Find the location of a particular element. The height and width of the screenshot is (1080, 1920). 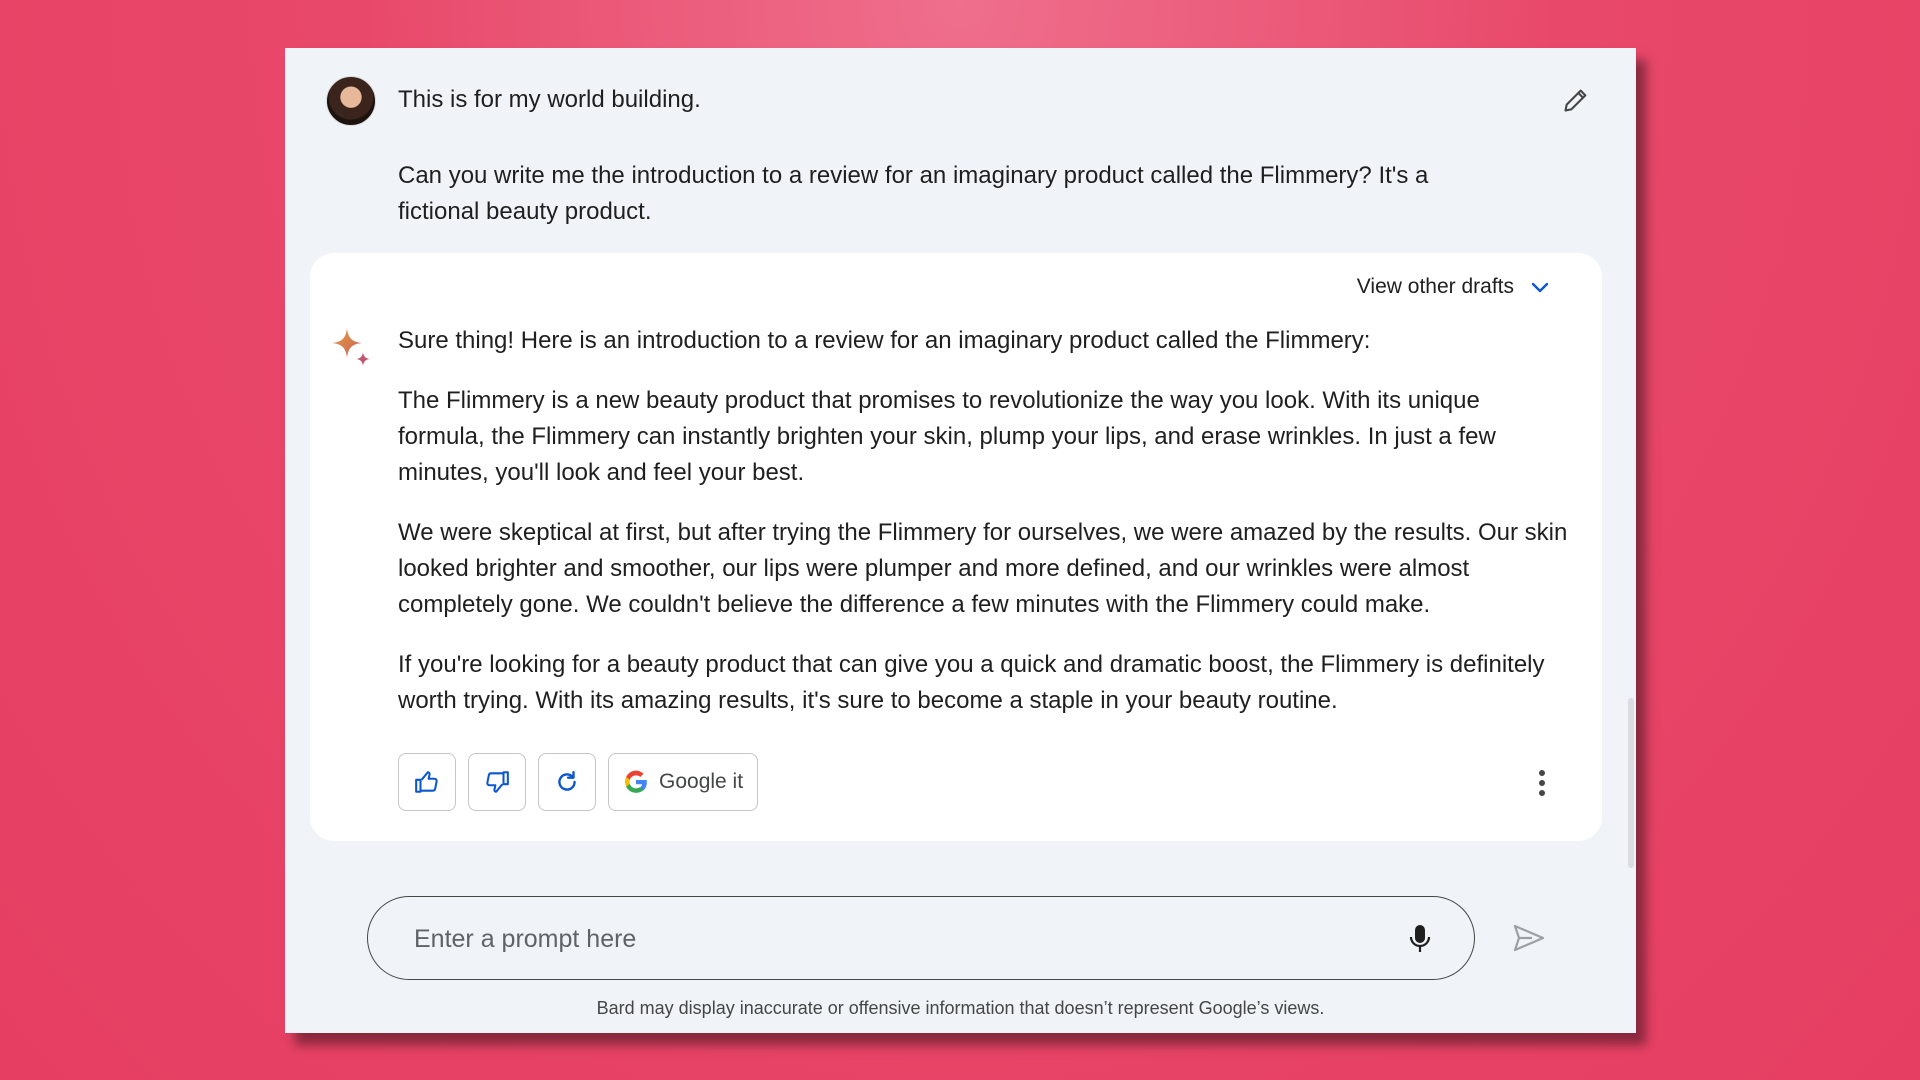

scrollbar-thumb is located at coordinates (1631, 783).